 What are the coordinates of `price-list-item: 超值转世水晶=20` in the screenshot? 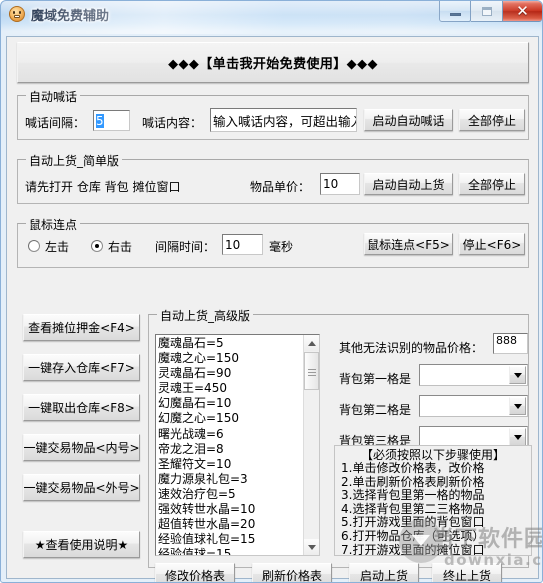 It's located at (230, 524).